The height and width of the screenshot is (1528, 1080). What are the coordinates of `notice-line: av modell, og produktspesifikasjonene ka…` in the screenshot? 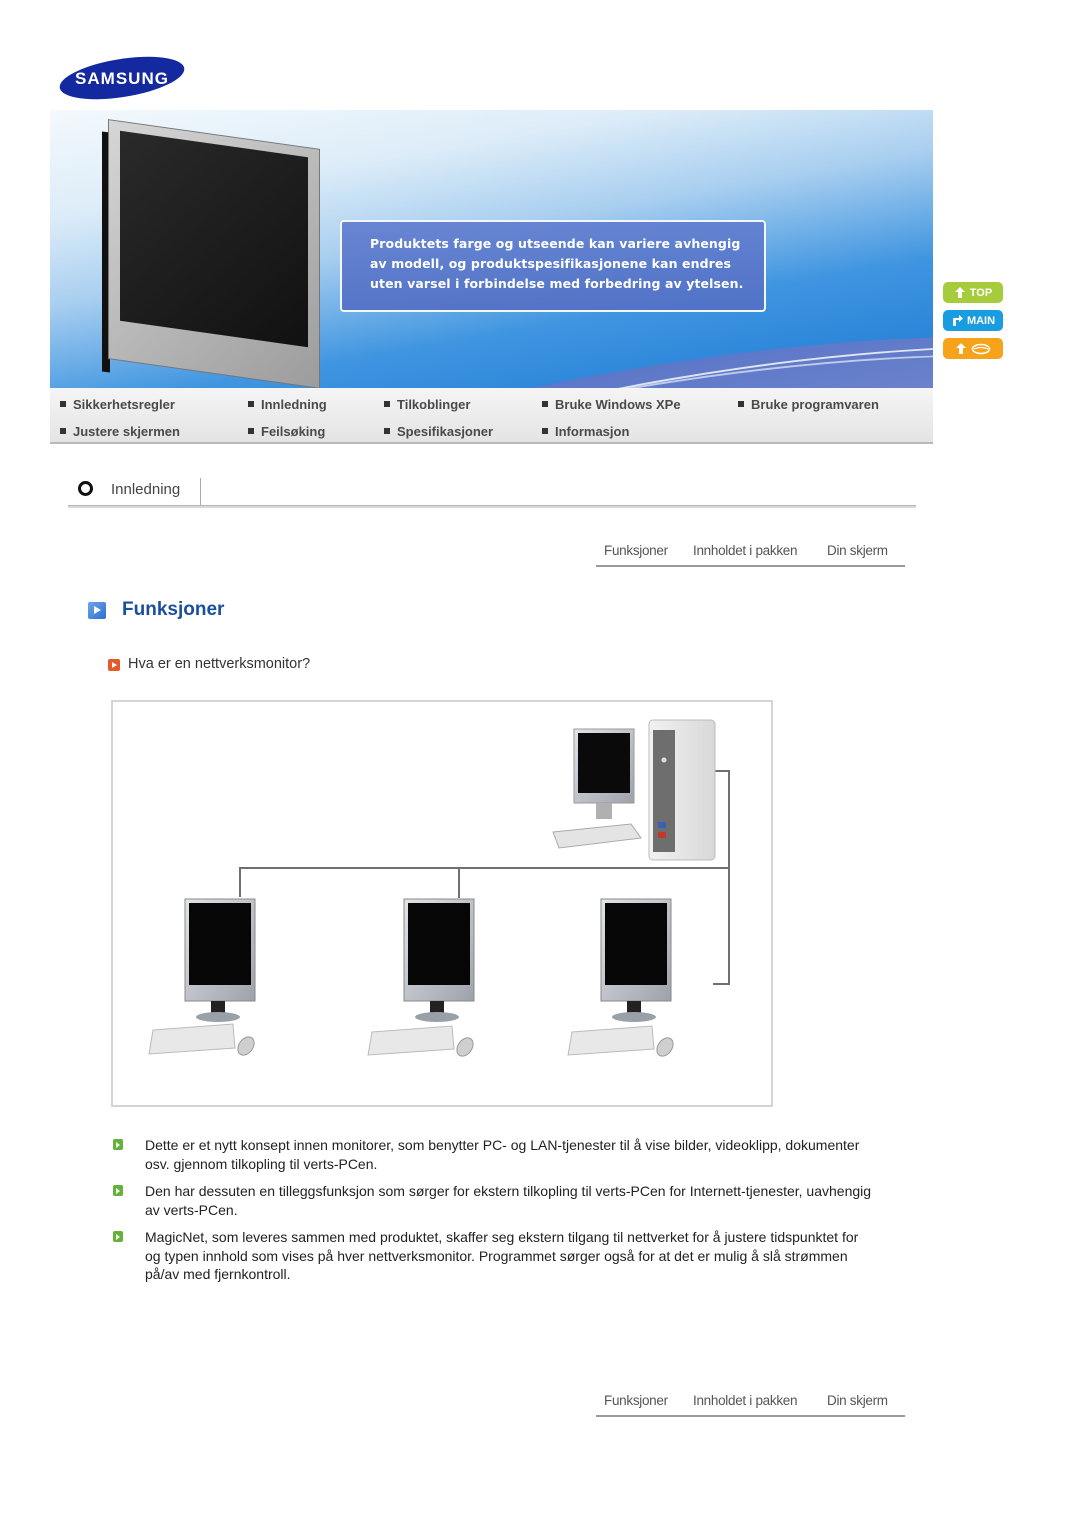 It's located at (551, 263).